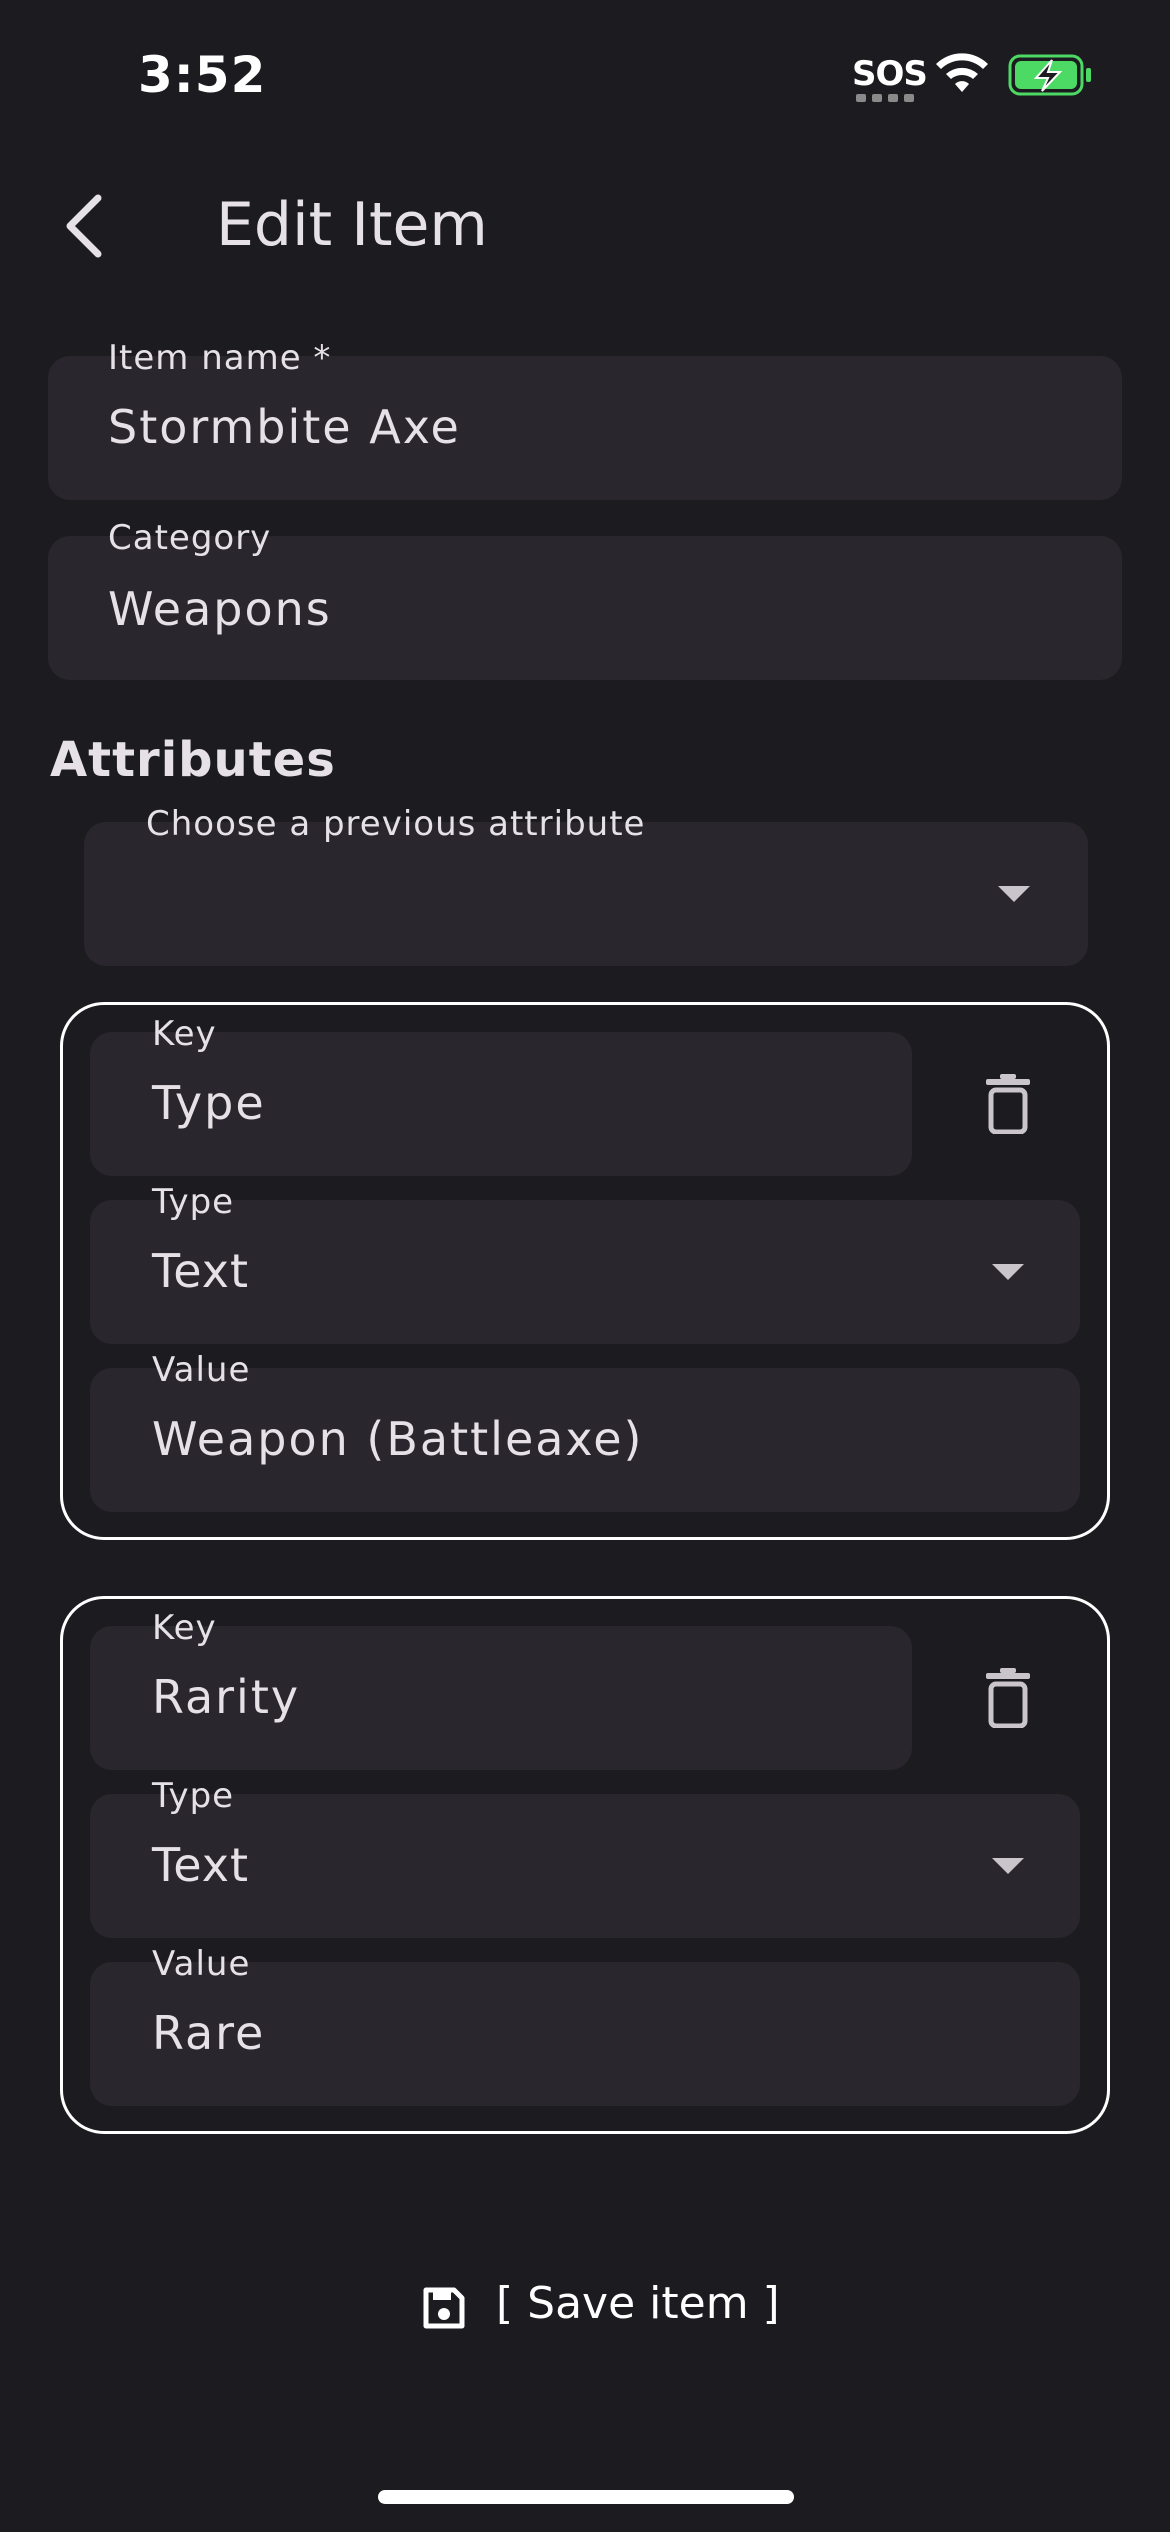  What do you see at coordinates (885, 98) in the screenshot?
I see `signal-dots-icon` at bounding box center [885, 98].